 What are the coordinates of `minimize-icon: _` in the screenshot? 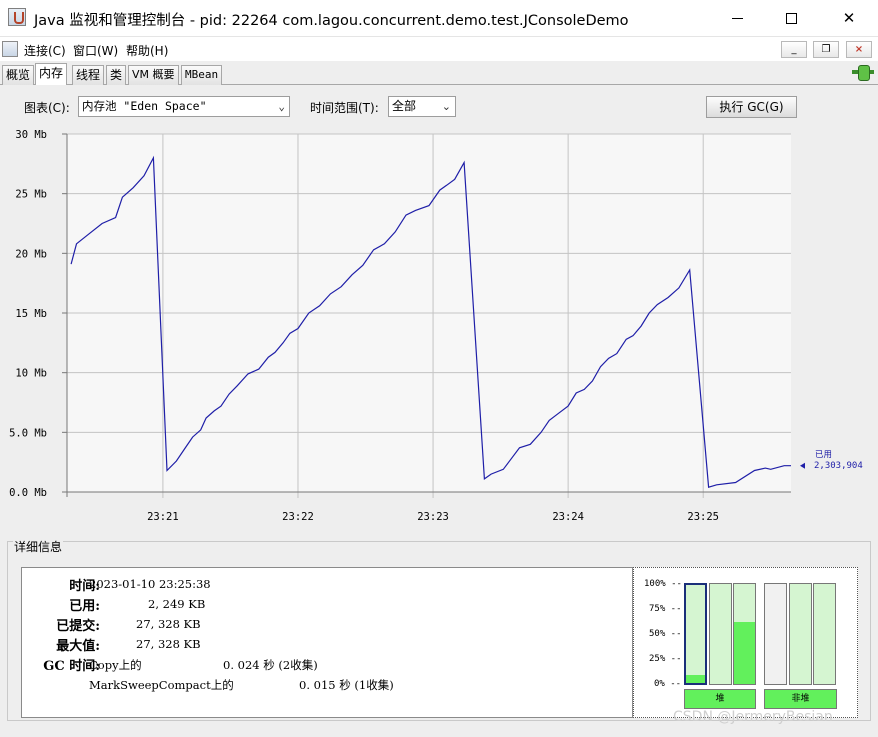 It's located at (794, 49).